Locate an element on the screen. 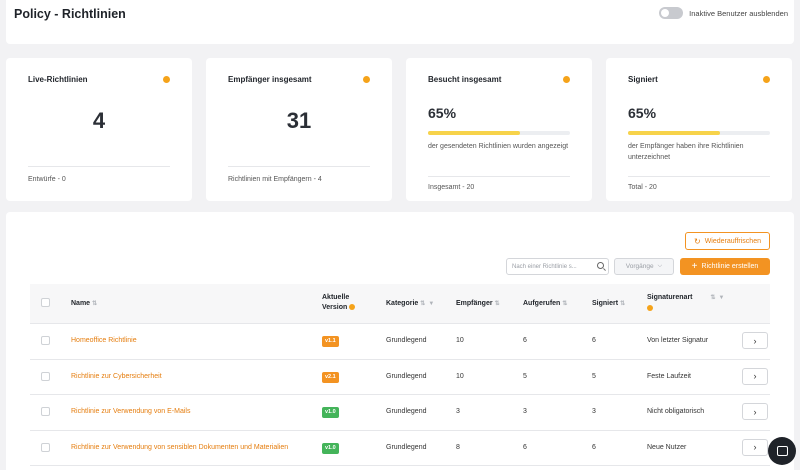 Image resolution: width=800 pixels, height=470 pixels. chat-icon is located at coordinates (782, 451).